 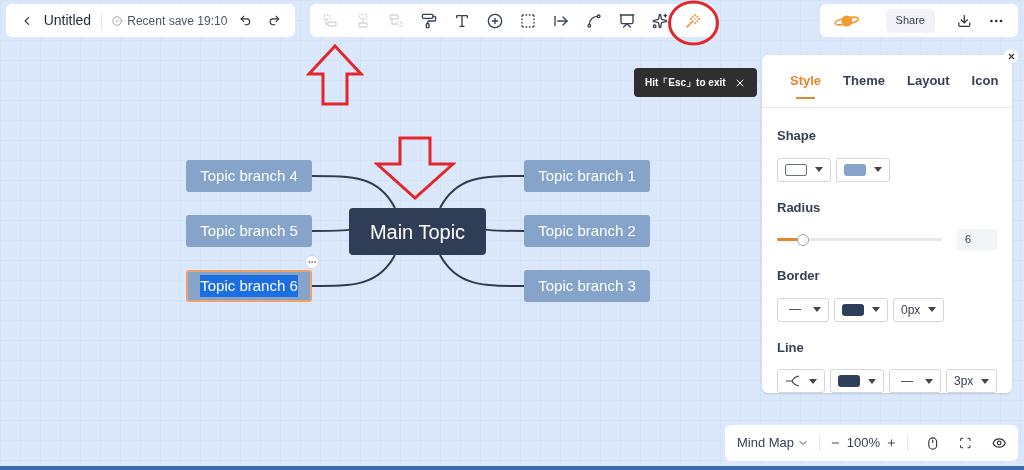 What do you see at coordinates (864, 81) in the screenshot?
I see `panel-tab: Theme` at bounding box center [864, 81].